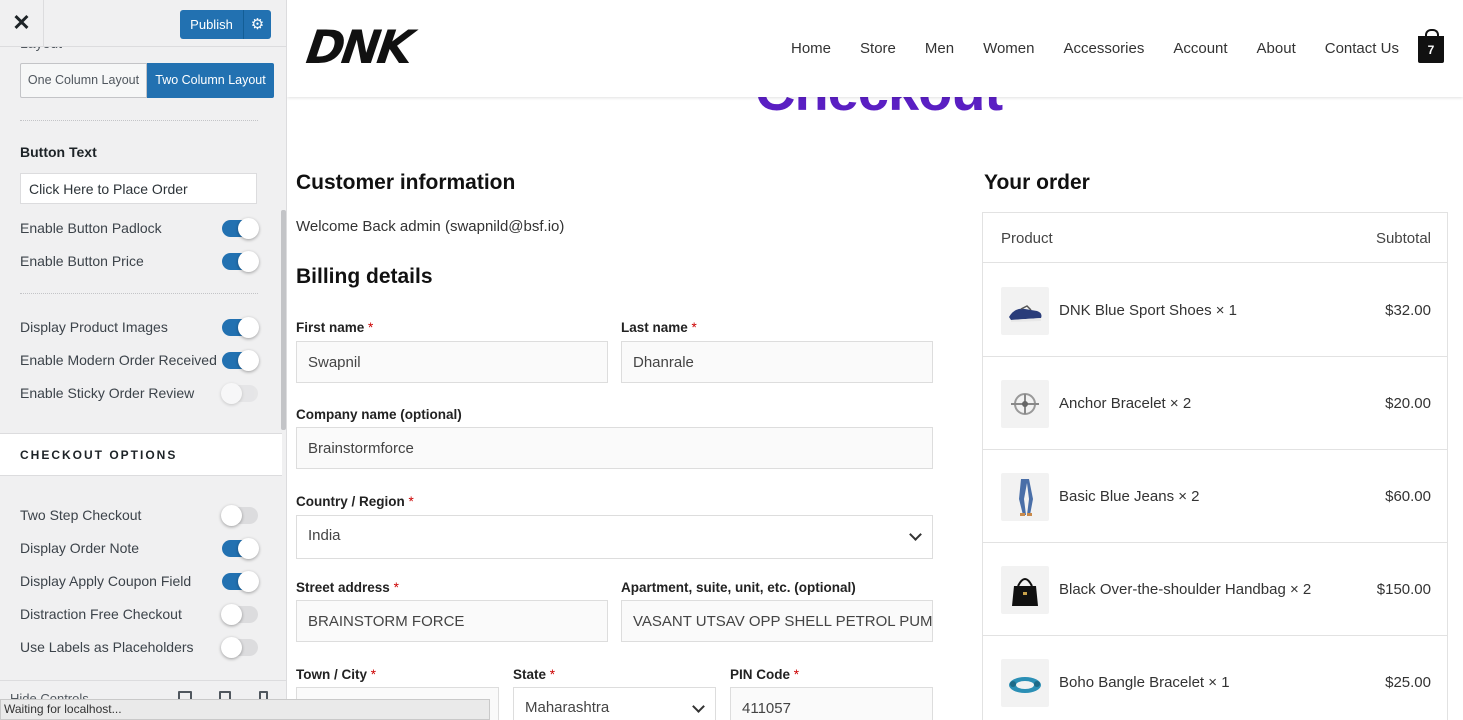 This screenshot has height=720, width=1463. What do you see at coordinates (379, 414) in the screenshot?
I see `company-label: Company name (optional)` at bounding box center [379, 414].